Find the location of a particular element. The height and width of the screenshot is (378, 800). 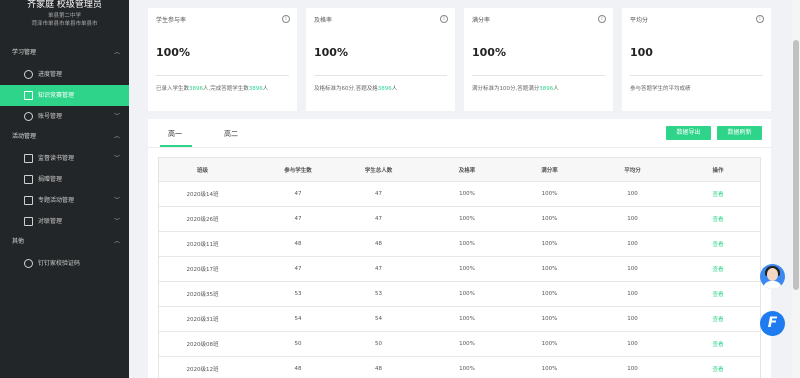

table-row: 2020级31班 54 54 100% 100% 100 查看 is located at coordinates (459, 319).